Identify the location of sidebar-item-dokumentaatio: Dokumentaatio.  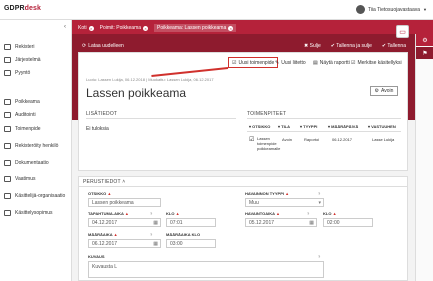
(36, 163).